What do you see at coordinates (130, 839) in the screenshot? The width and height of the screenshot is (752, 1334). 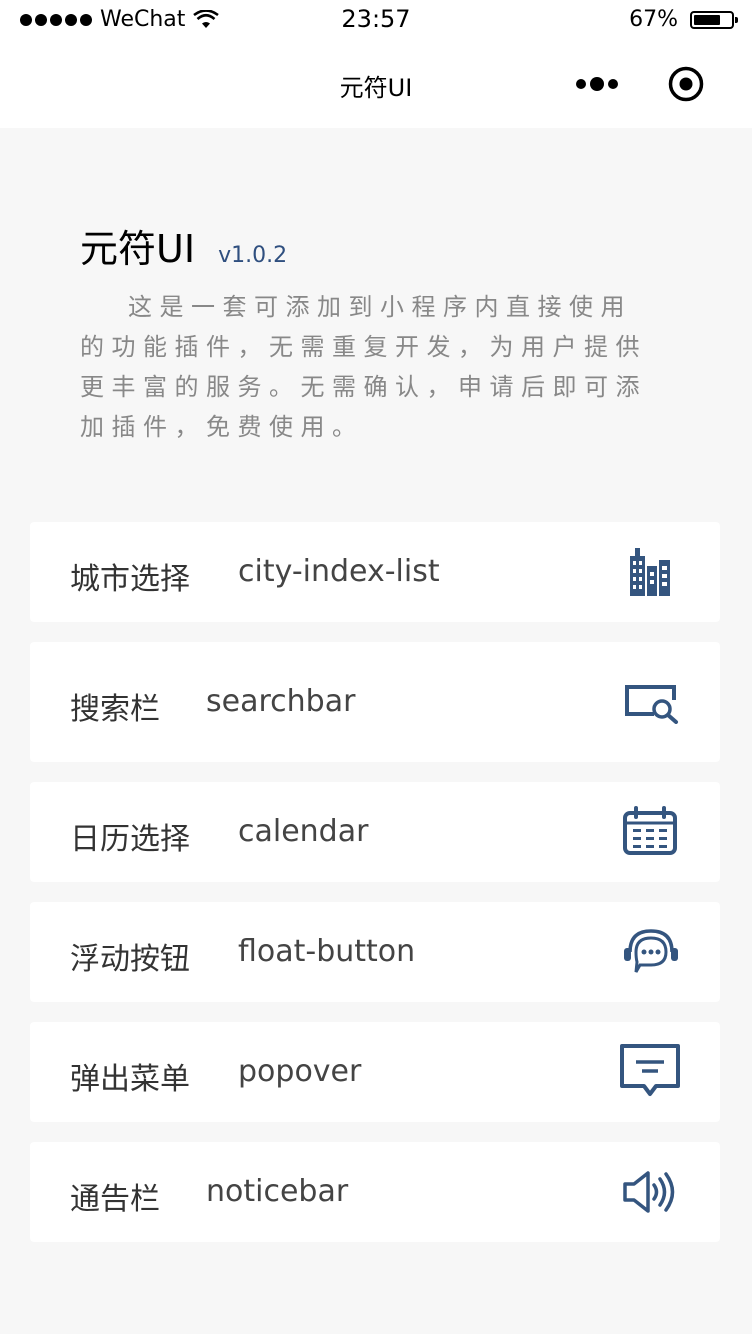 I see `item-cn-label: 日历选择` at bounding box center [130, 839].